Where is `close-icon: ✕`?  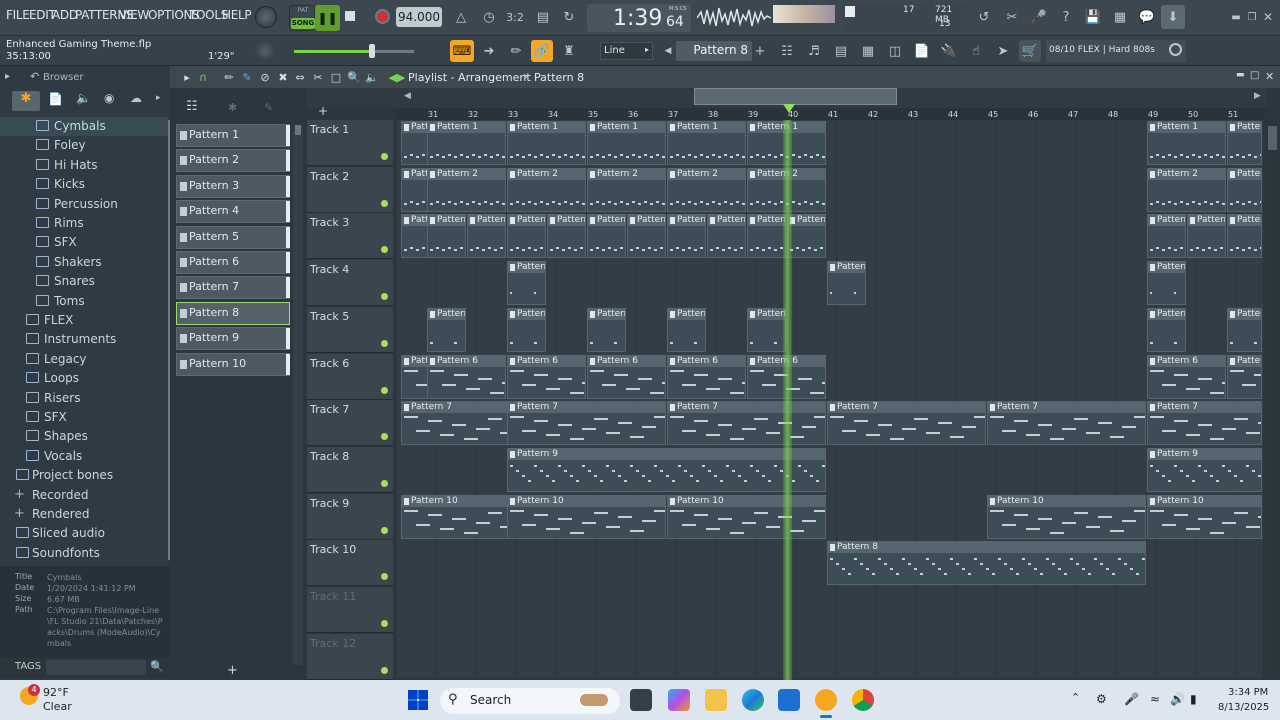 close-icon: ✕ is located at coordinates (1268, 17).